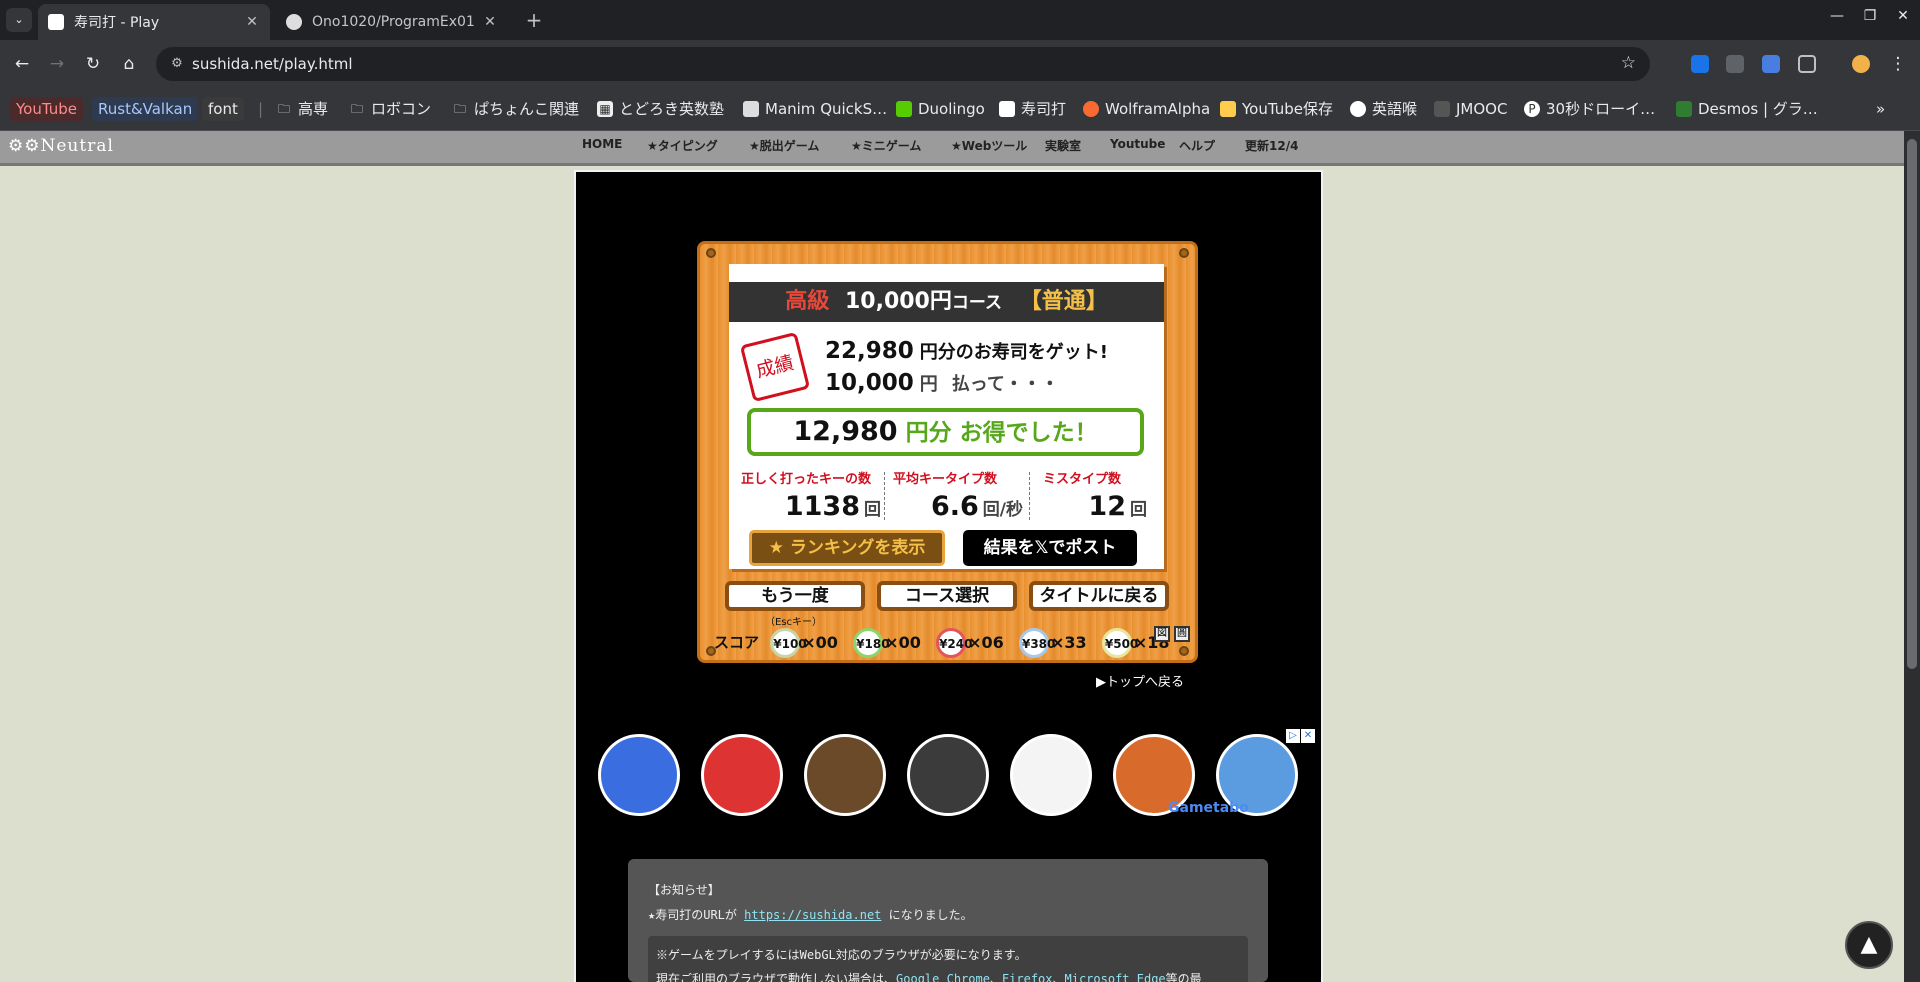  I want to click on bookmark-rust-valkan: Rust&Valkan, so click(145, 109).